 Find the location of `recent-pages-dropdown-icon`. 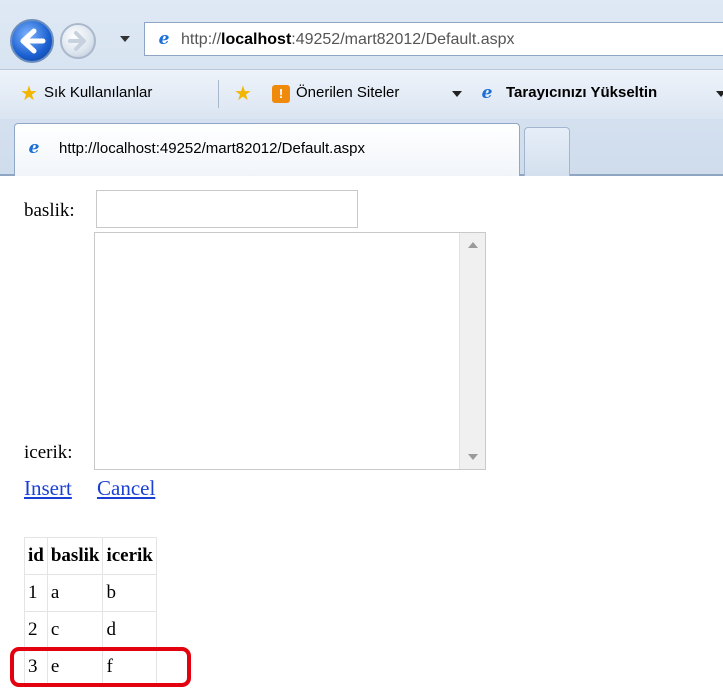

recent-pages-dropdown-icon is located at coordinates (125, 39).